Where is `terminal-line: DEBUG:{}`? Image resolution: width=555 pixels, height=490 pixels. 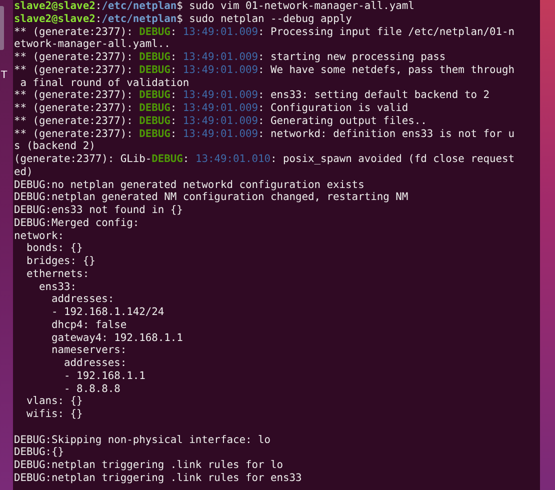
terminal-line: DEBUG:{} is located at coordinates (39, 452).